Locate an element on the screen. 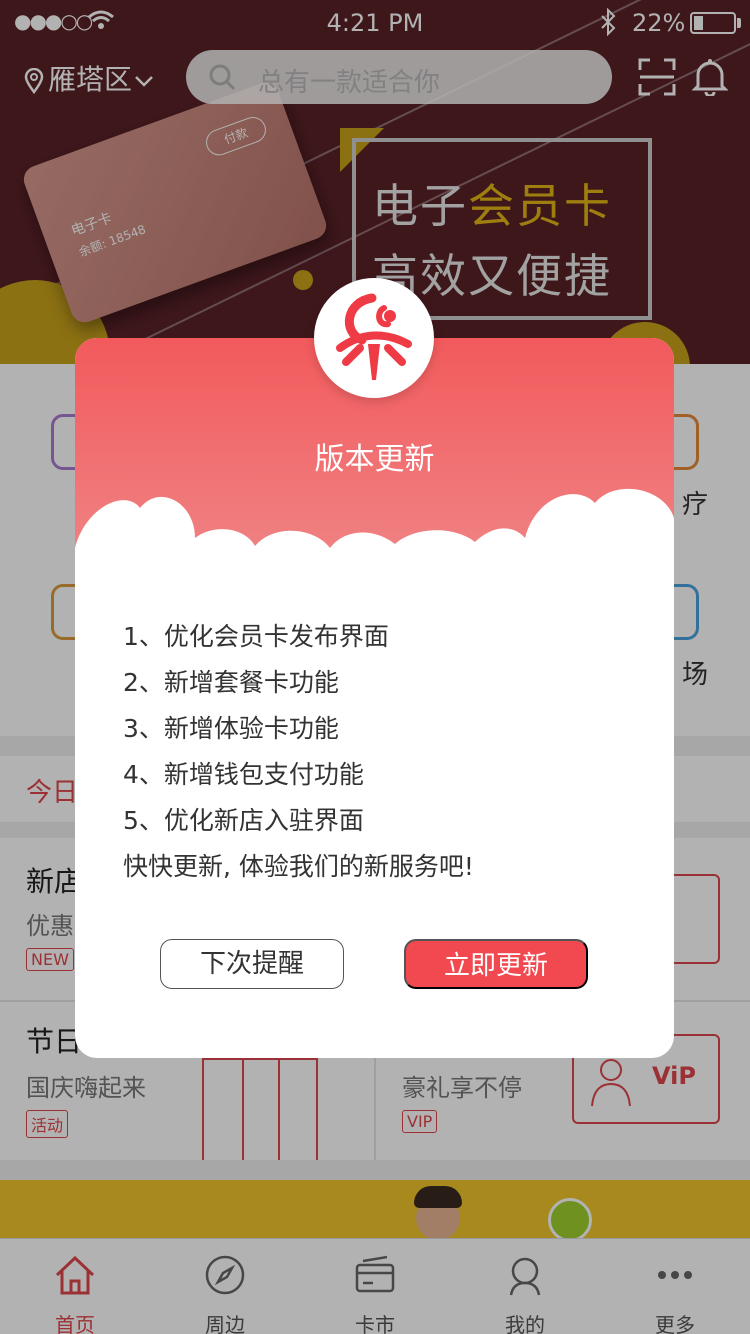  update-note-item: 5、优化新店入驻界面 is located at coordinates (243, 820).